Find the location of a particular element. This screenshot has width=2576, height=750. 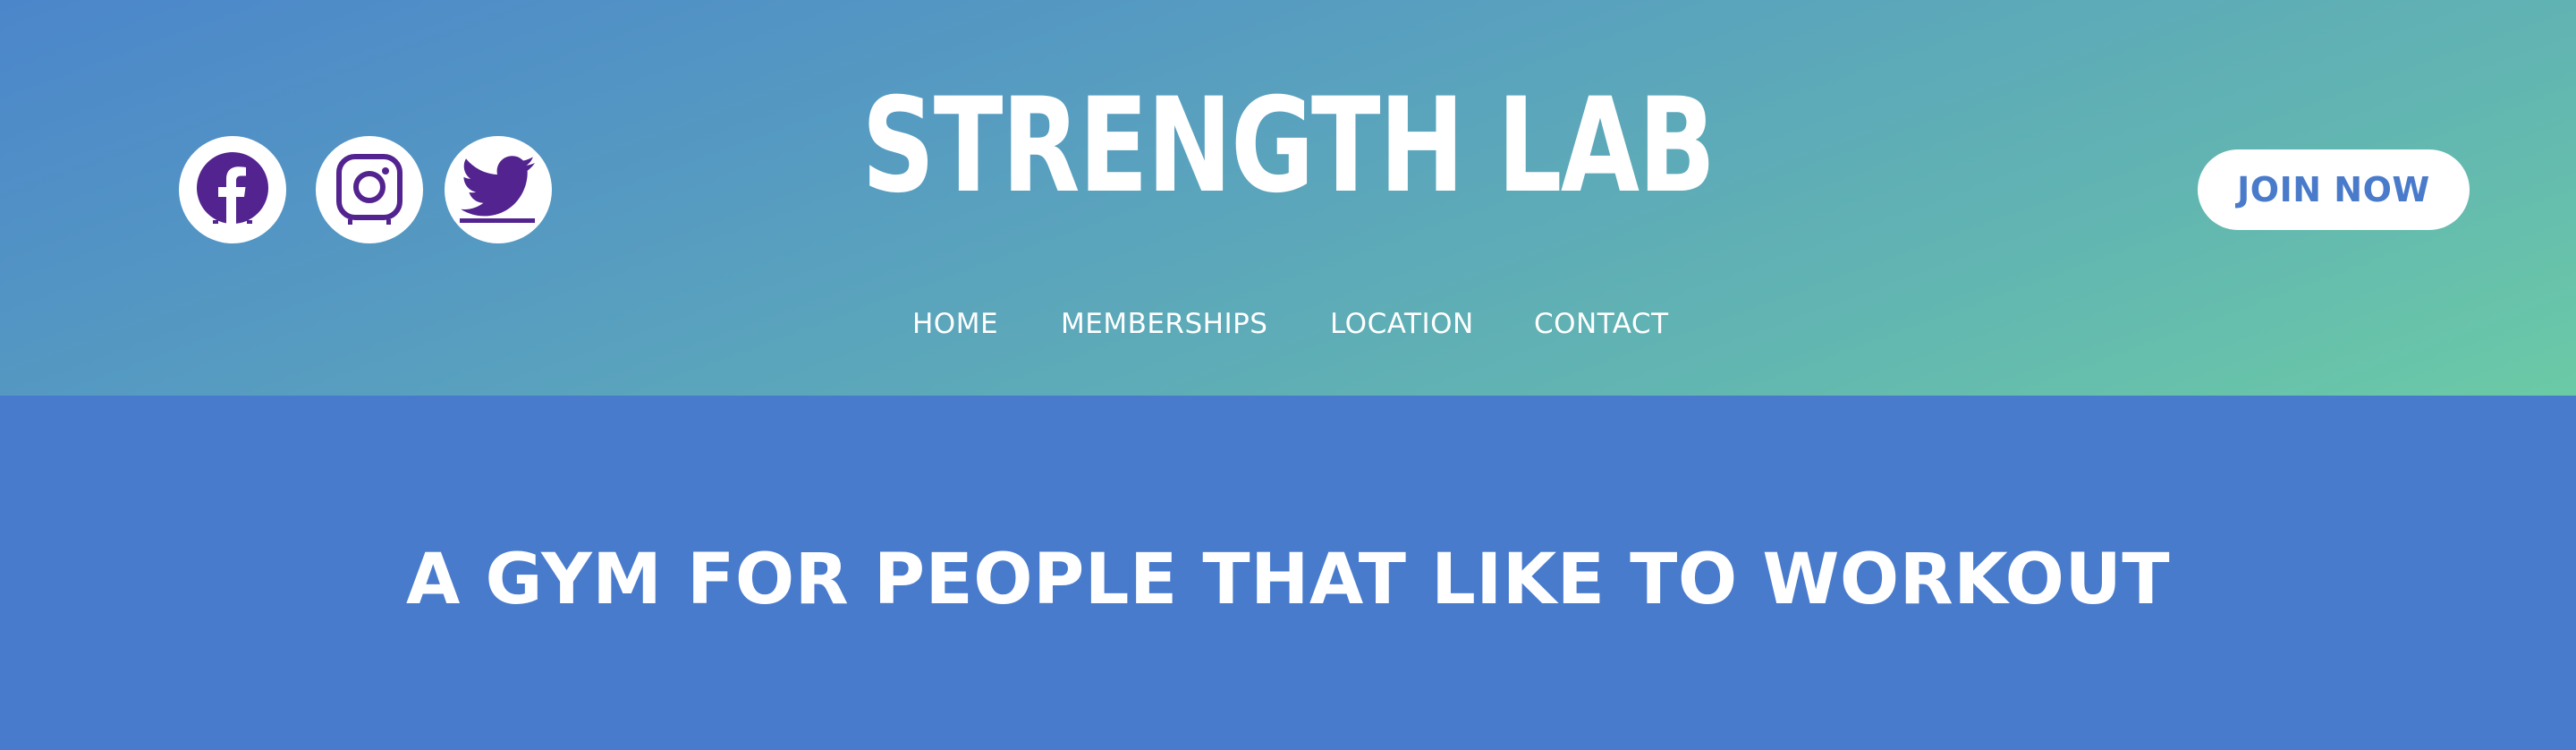

facebook-link is located at coordinates (232, 189).